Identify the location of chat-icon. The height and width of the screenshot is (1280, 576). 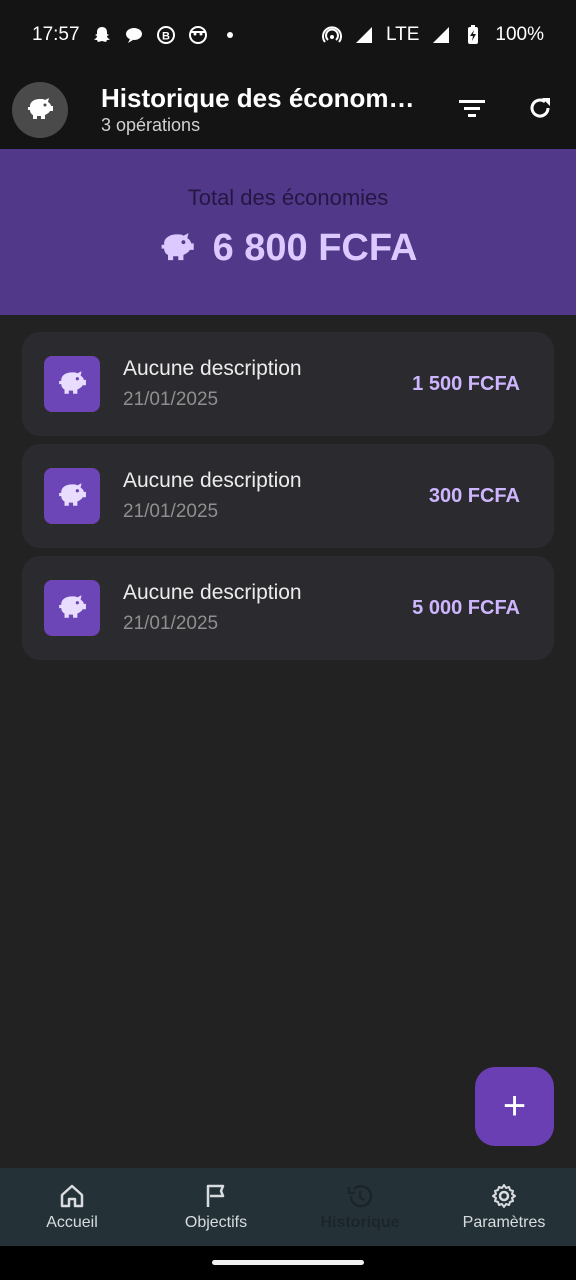
(134, 35).